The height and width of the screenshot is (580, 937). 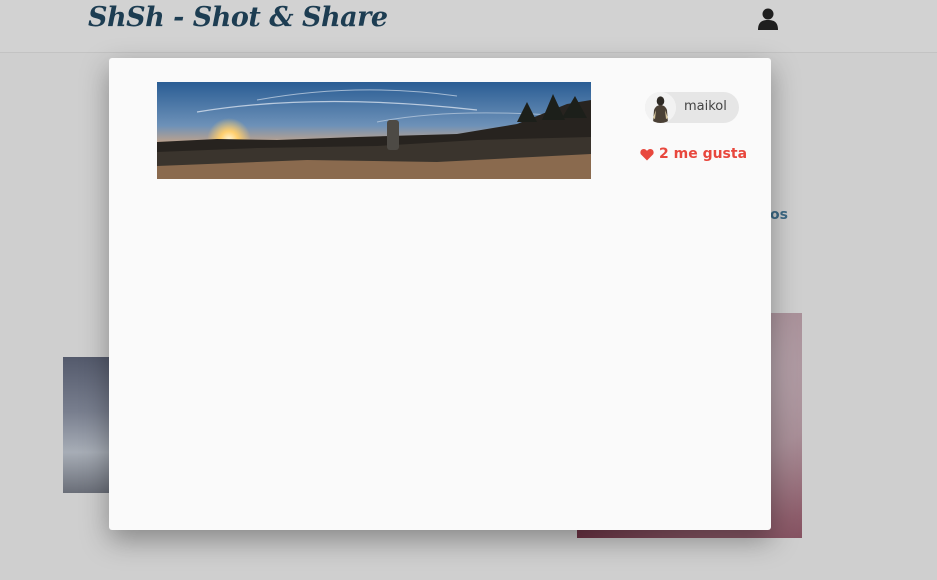 I want to click on navbar: ShSh - Shot & Share, so click(x=468, y=26).